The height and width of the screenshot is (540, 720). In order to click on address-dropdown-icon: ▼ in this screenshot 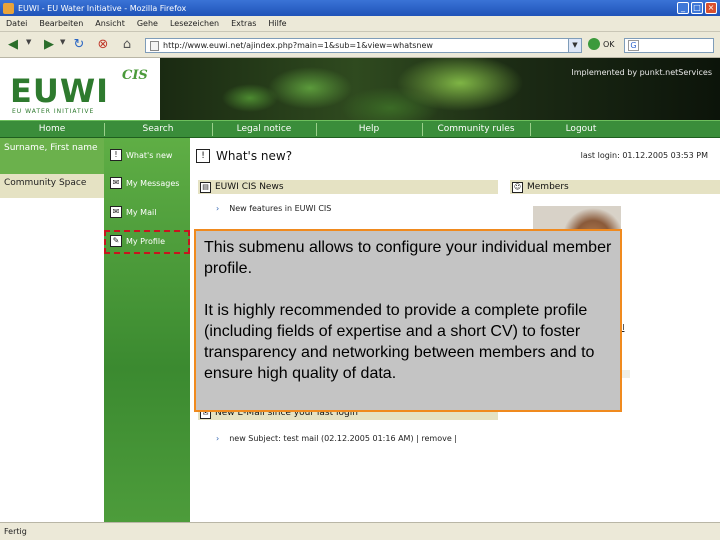, I will do `click(574, 45)`.